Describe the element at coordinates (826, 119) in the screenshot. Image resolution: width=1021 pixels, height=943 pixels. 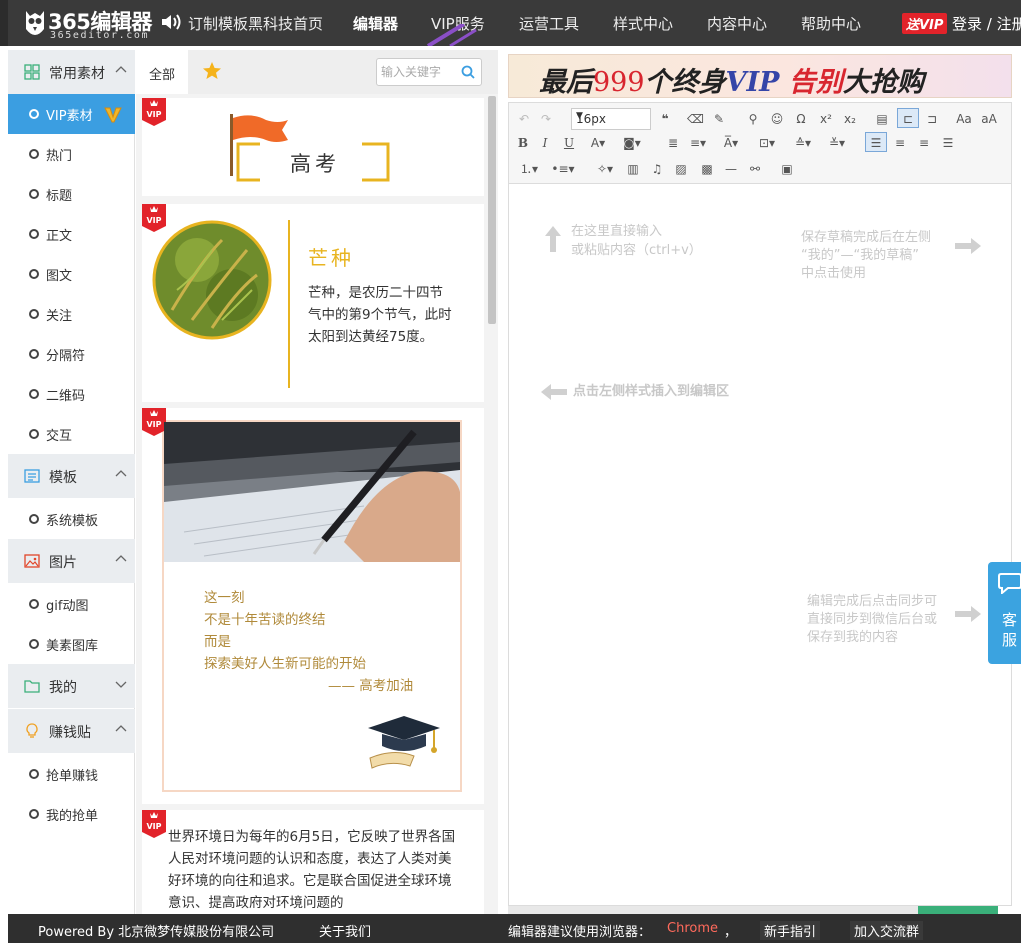
I see `superscript-icon: x²` at that location.